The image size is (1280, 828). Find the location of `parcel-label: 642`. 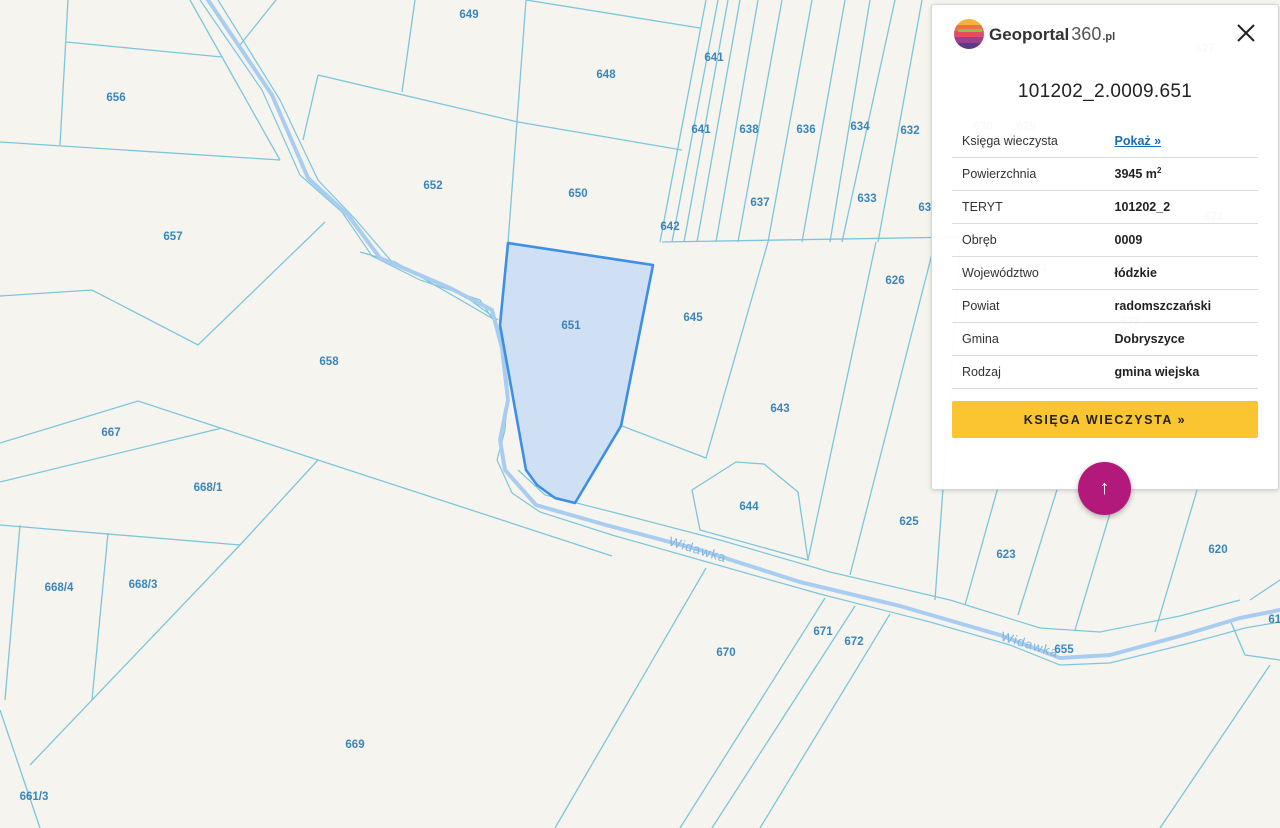

parcel-label: 642 is located at coordinates (669, 227).